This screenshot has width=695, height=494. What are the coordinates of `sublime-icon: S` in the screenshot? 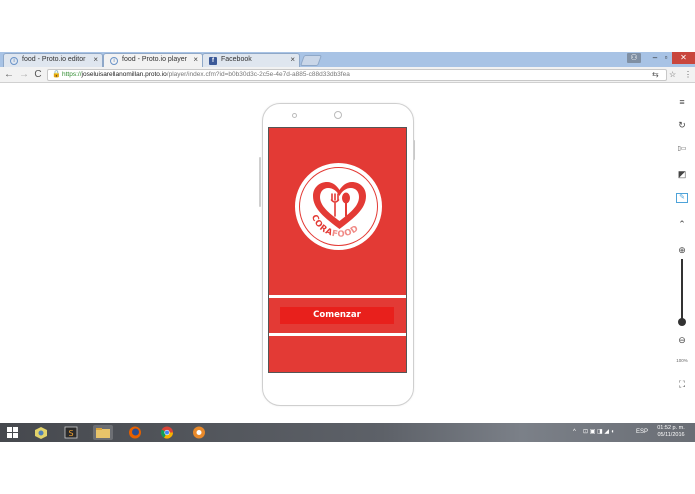 It's located at (71, 432).